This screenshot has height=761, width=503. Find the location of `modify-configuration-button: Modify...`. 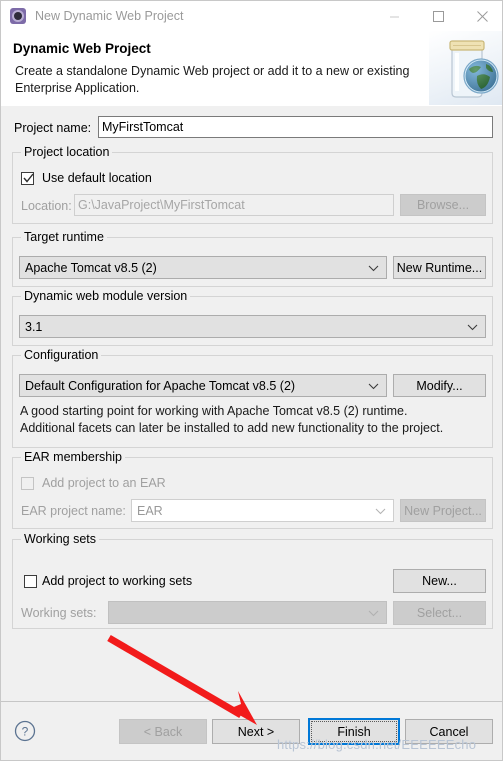

modify-configuration-button: Modify... is located at coordinates (439, 385).